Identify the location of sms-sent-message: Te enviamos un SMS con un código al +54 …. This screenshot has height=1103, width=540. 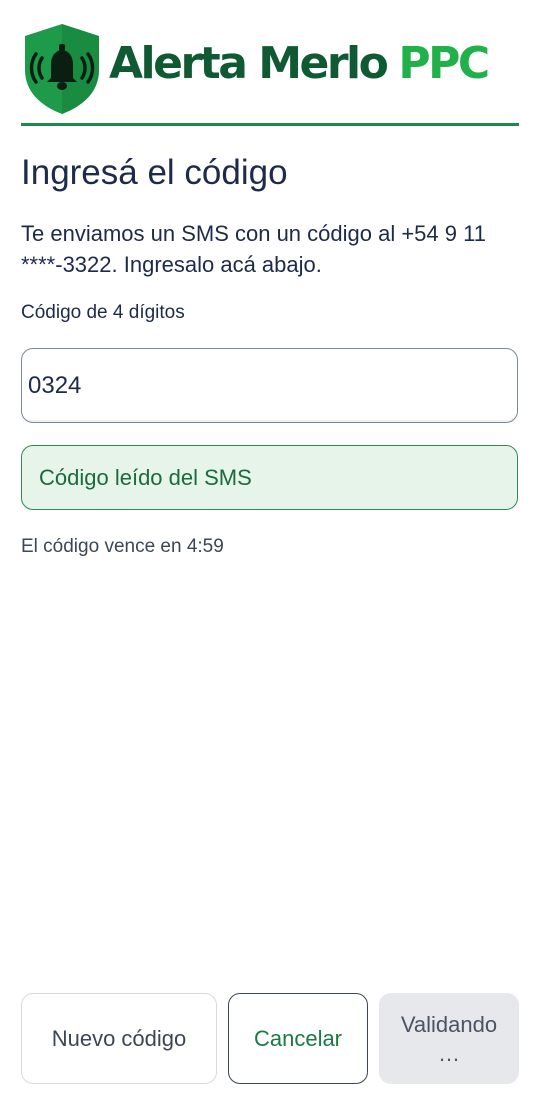
(253, 249).